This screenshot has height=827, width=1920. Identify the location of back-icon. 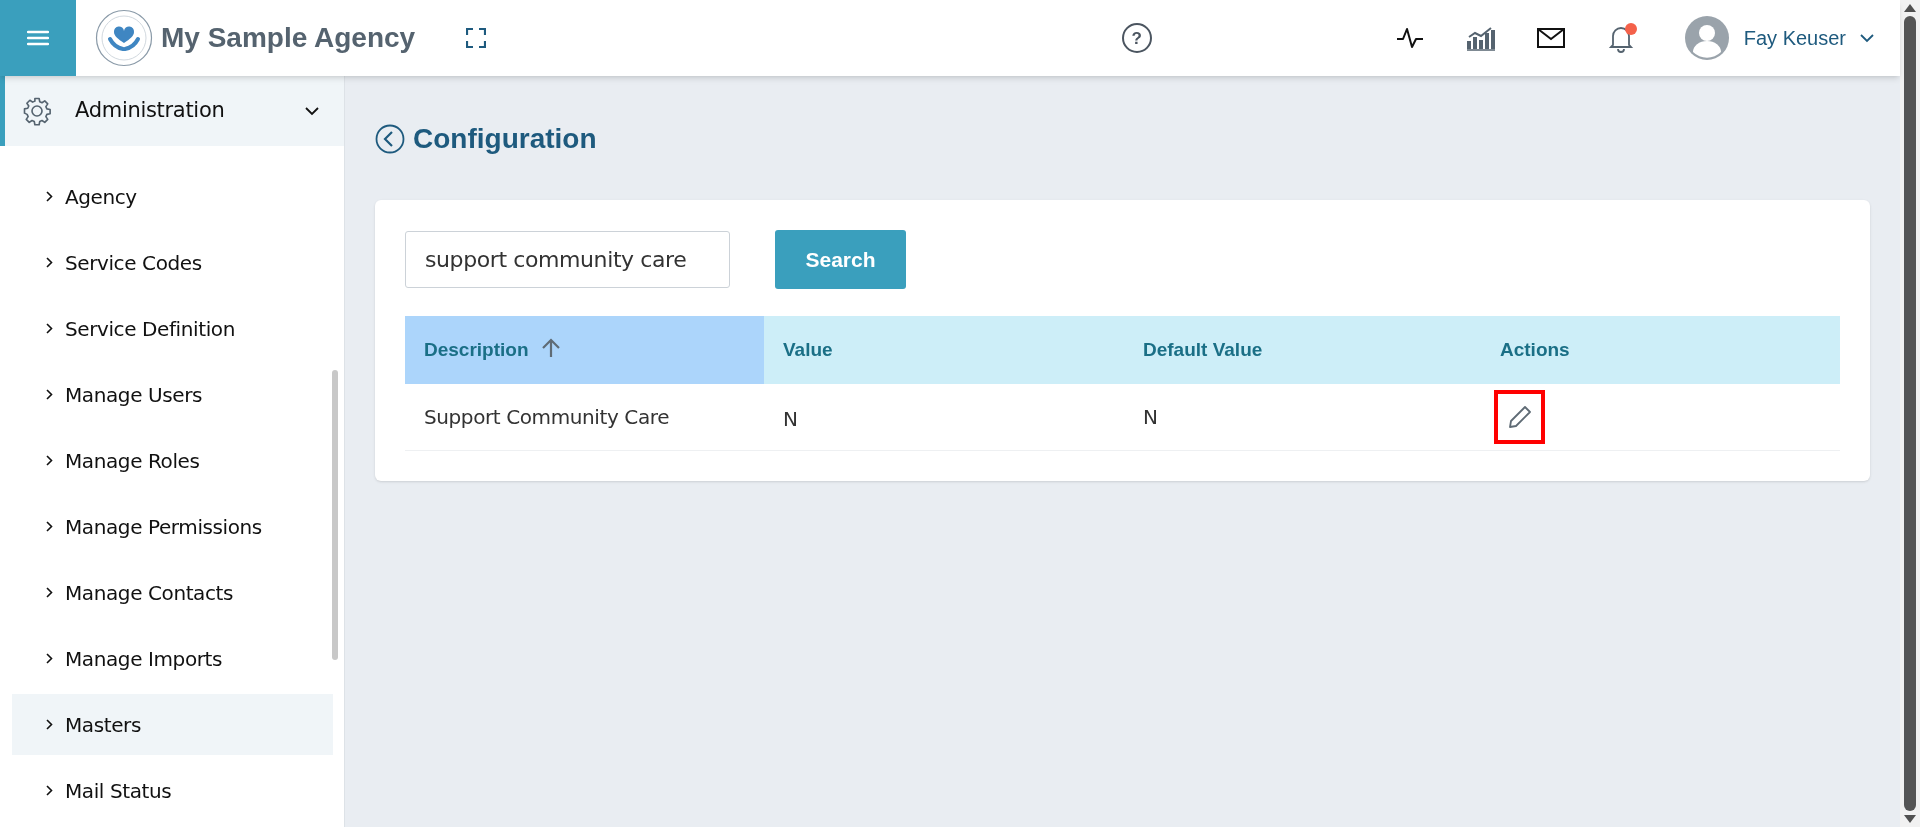
(390, 139).